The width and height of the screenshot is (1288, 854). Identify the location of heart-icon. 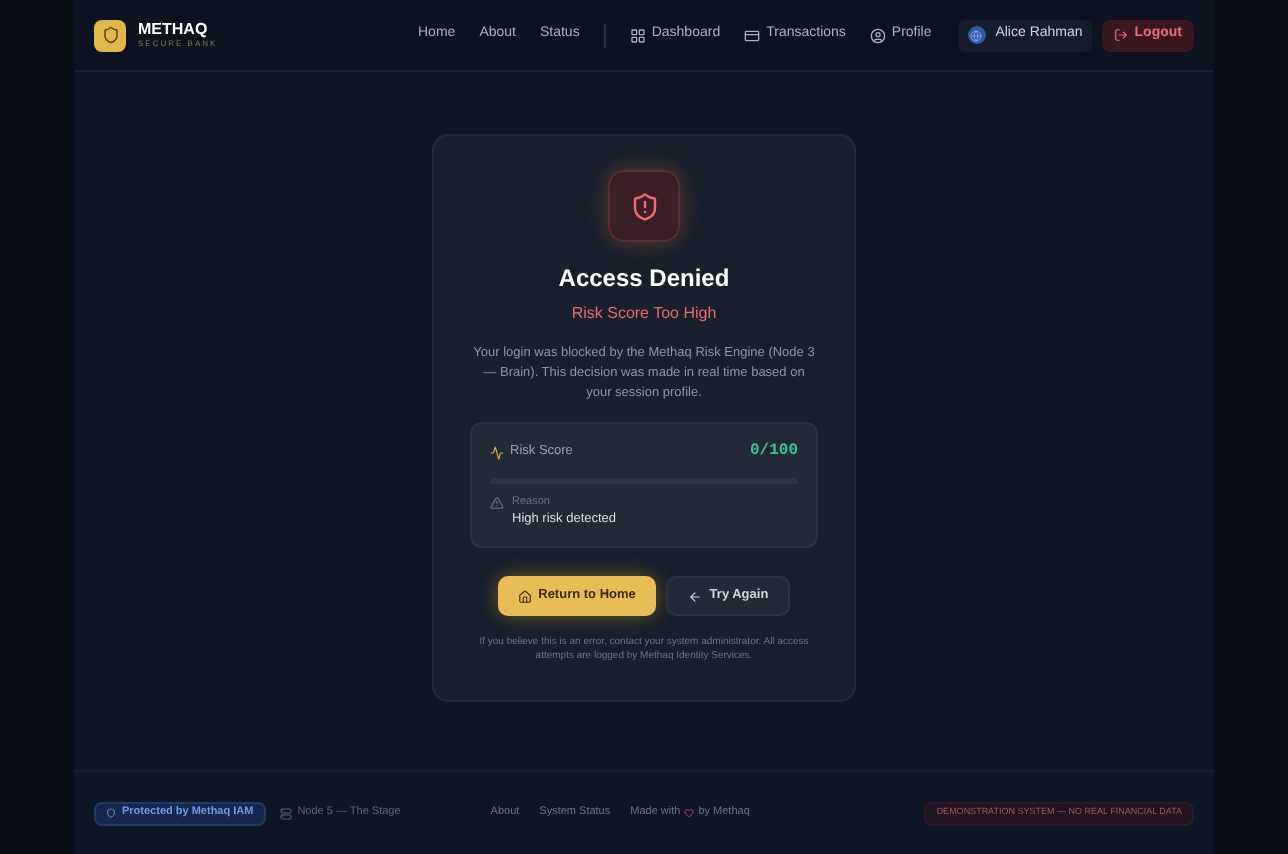
(689, 813).